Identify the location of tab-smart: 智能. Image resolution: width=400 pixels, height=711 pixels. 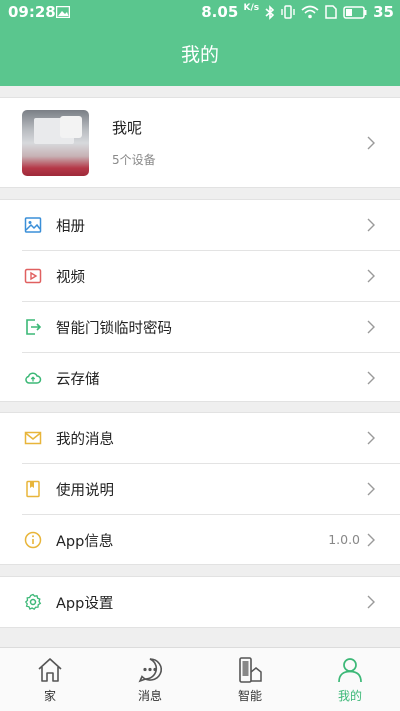
(250, 679).